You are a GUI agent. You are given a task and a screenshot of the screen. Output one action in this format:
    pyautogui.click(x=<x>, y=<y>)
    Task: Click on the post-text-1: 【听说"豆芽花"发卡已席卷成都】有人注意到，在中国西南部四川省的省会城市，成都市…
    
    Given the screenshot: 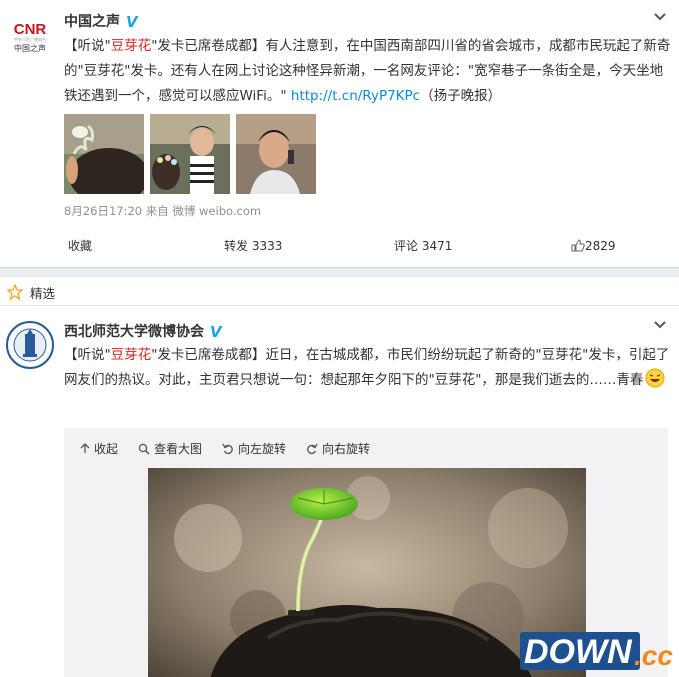 What is the action you would take?
    pyautogui.click(x=368, y=71)
    